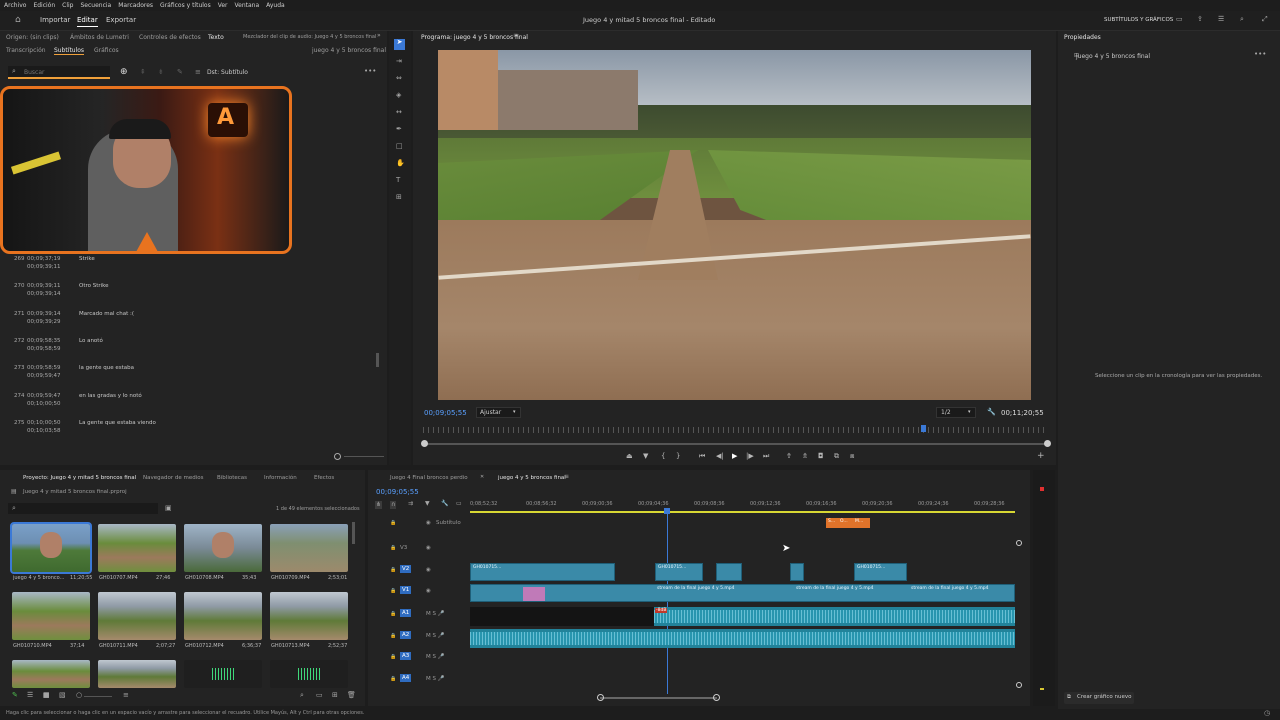  Describe the element at coordinates (735, 444) in the screenshot. I see `zoom-scrollbar` at that location.